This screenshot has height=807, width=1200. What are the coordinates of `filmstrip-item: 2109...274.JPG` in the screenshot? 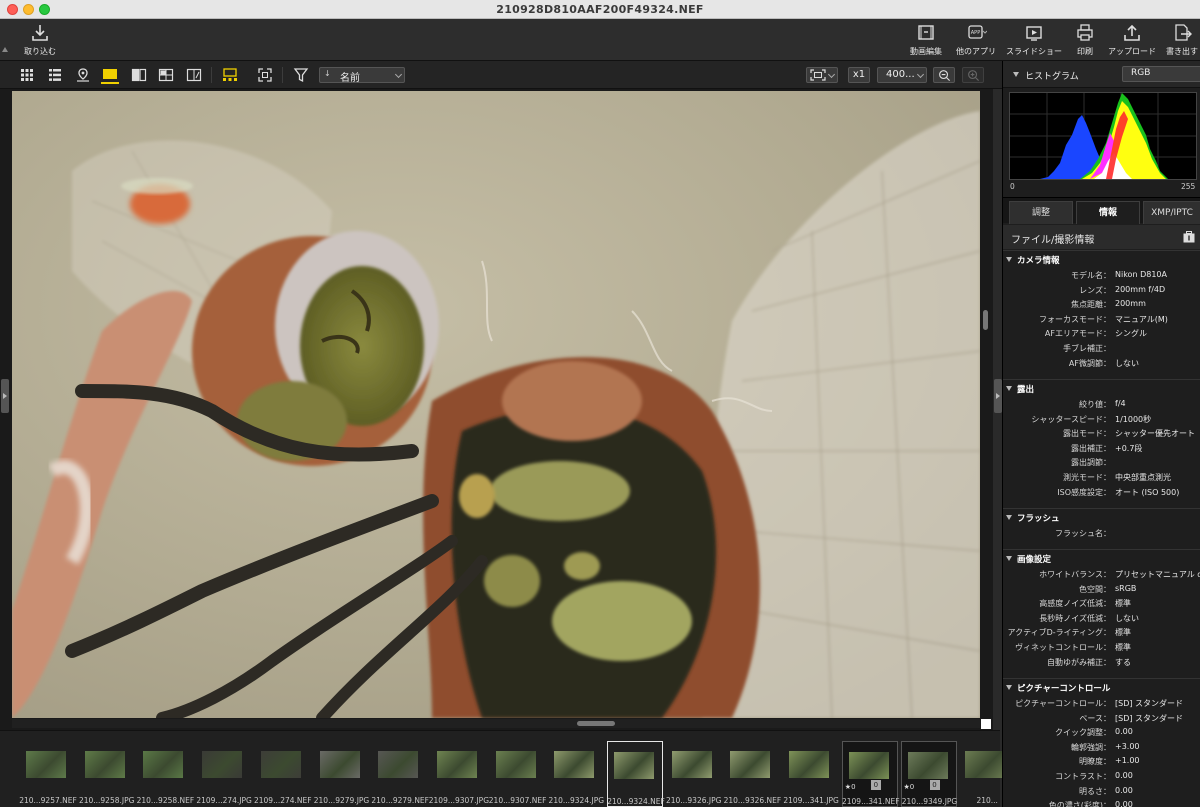 It's located at (224, 774).